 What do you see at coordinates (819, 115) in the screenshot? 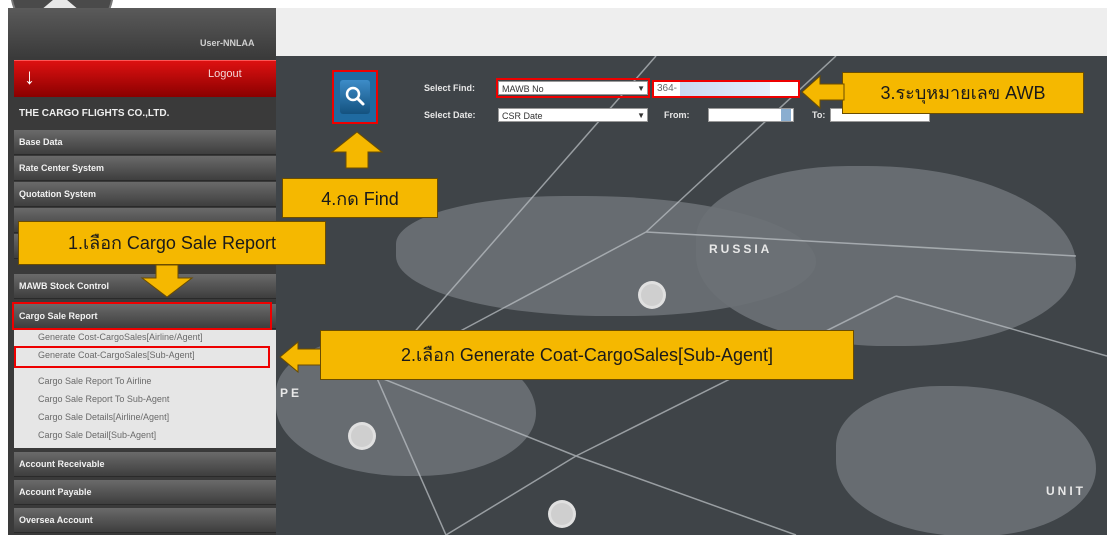
I see `to-label: To:` at bounding box center [819, 115].